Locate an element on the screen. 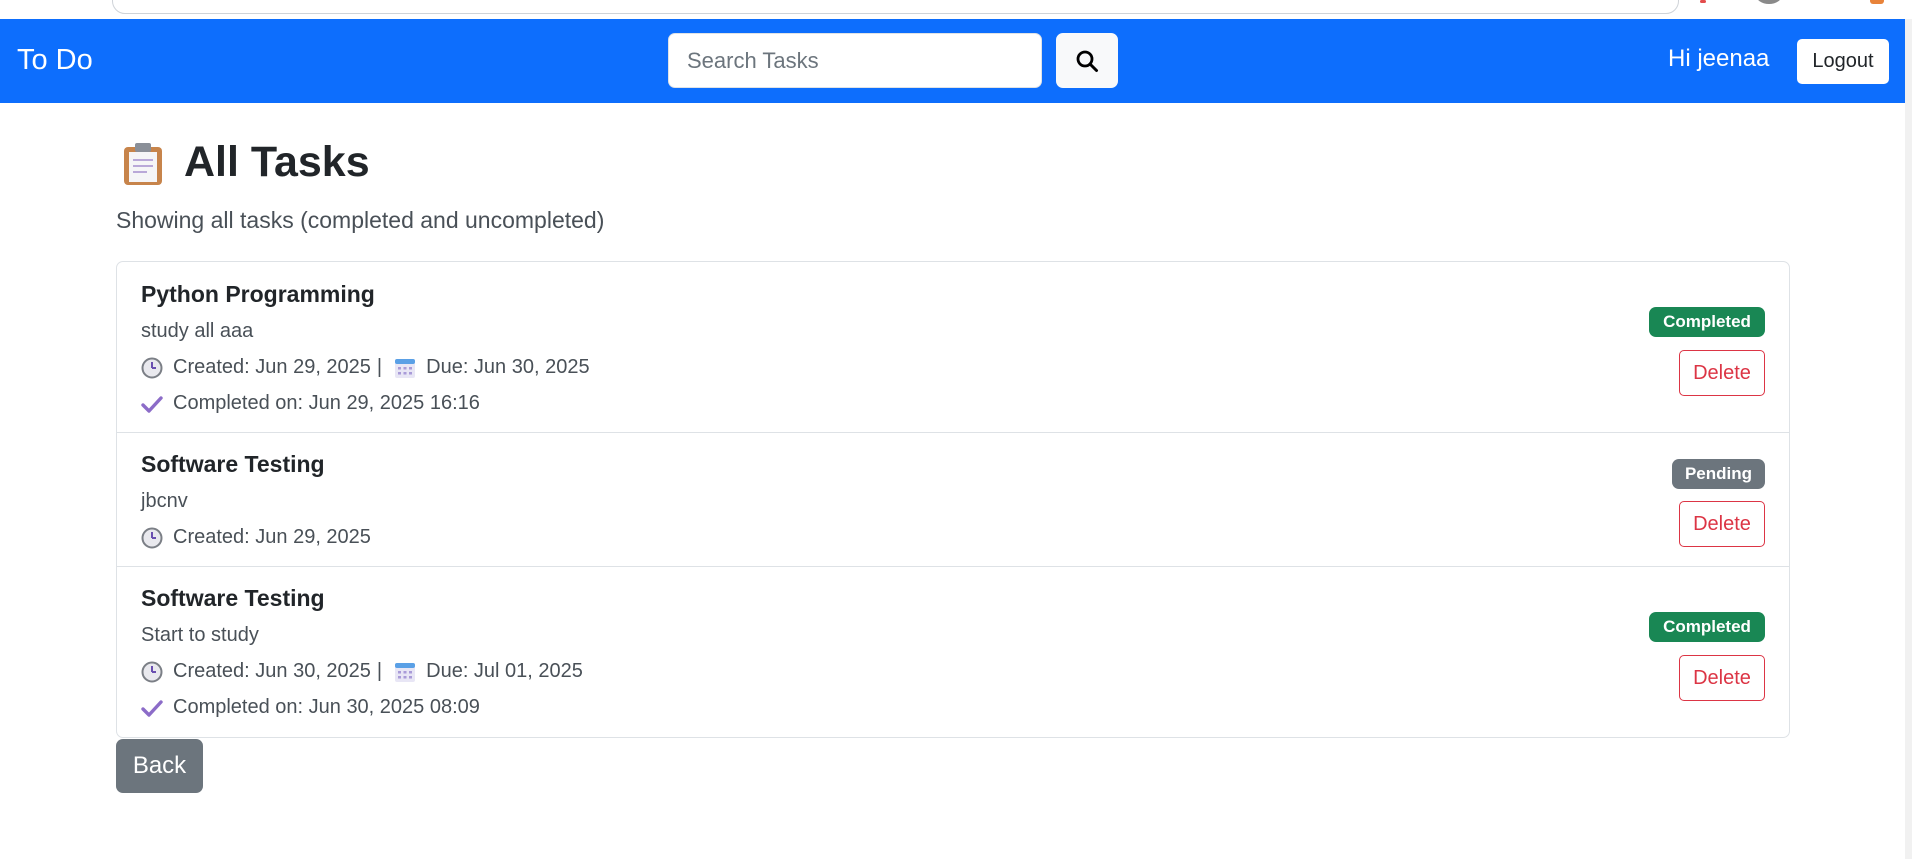  search-input is located at coordinates (855, 60).